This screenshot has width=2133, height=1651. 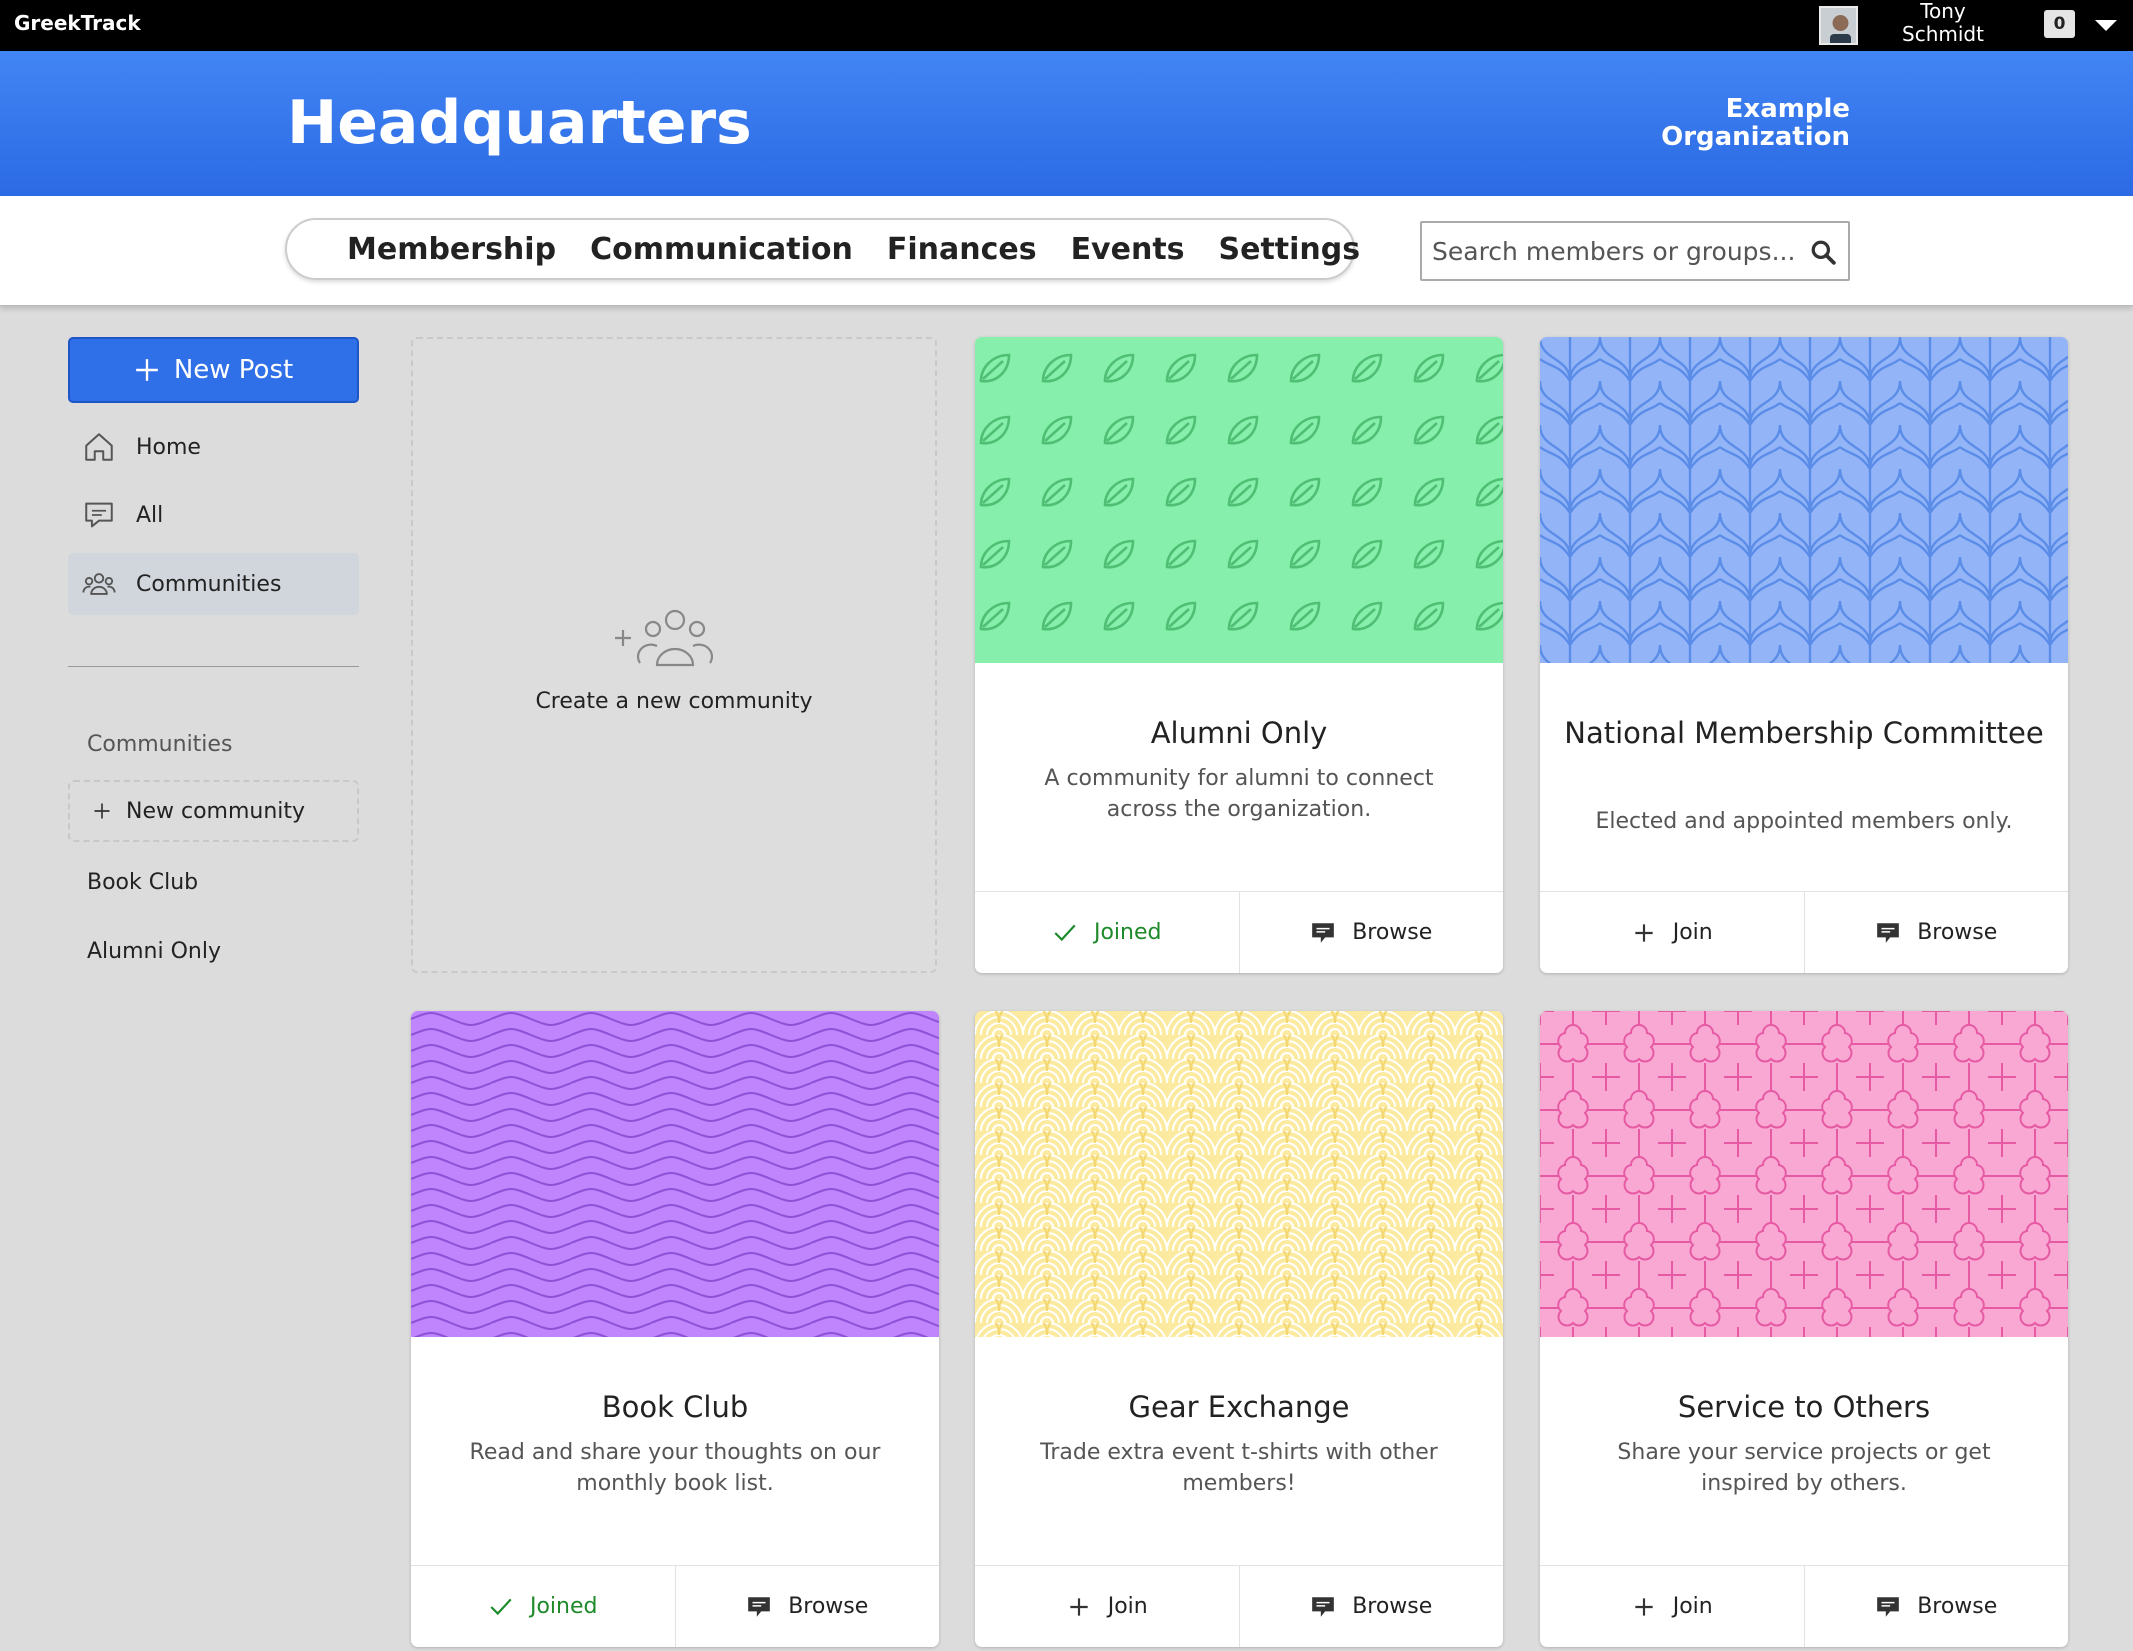 I want to click on search-input, so click(x=1617, y=251).